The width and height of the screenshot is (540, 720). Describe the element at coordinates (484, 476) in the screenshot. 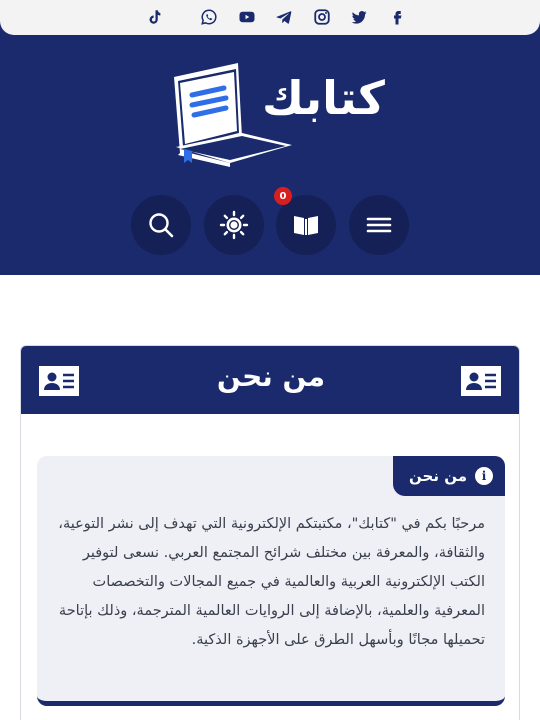

I see `info-icon: i` at that location.